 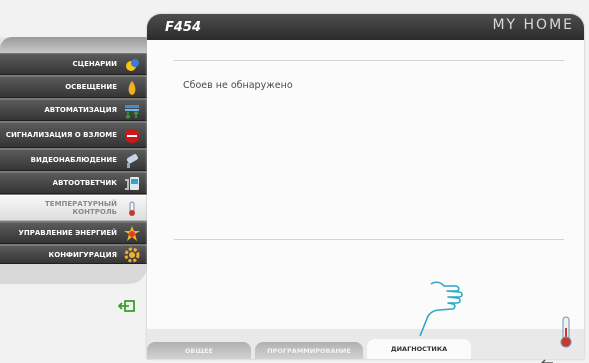 I want to click on sidebar-item-answering: АВТООТВЕТЧИК, so click(x=73, y=183).